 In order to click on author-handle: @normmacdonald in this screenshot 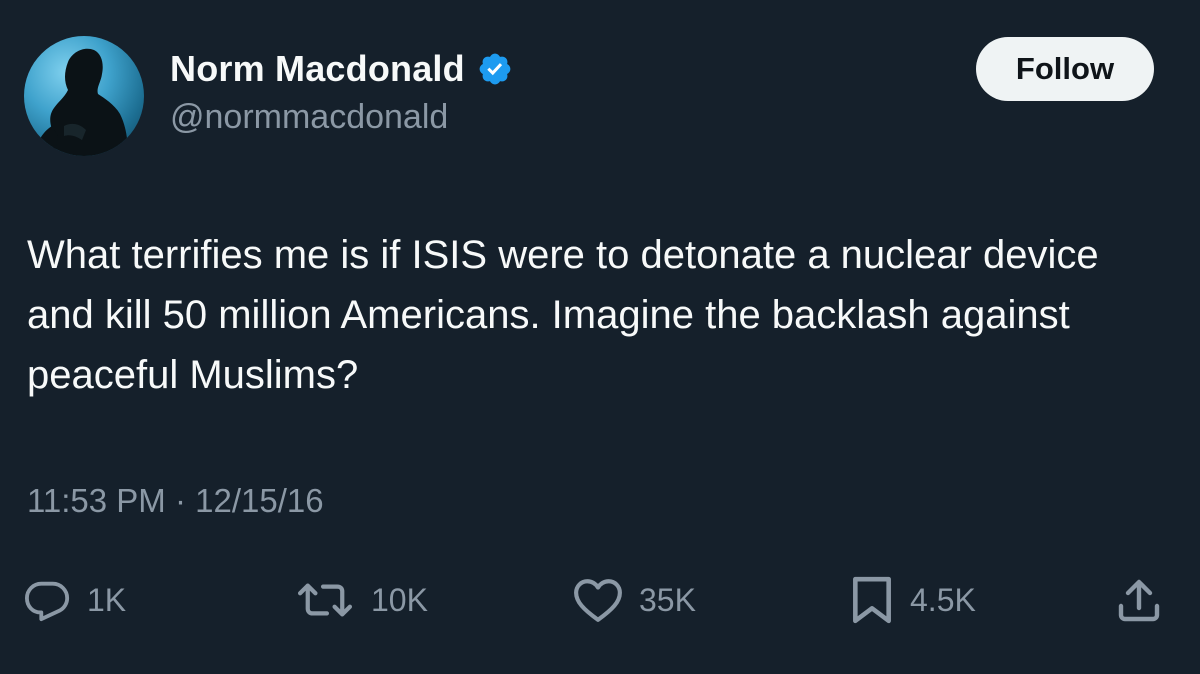, I will do `click(309, 117)`.